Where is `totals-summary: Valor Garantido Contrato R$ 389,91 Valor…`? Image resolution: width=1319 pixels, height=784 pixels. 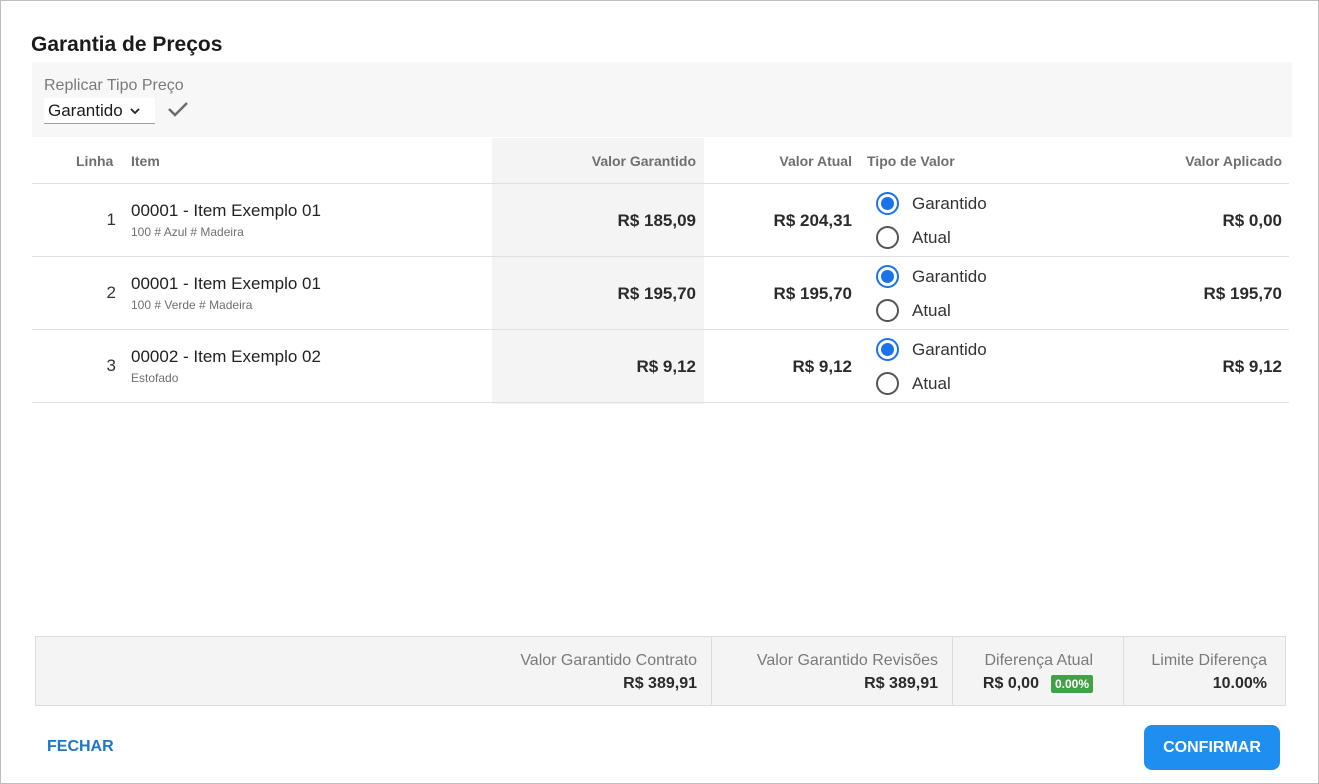
totals-summary: Valor Garantido Contrato R$ 389,91 Valor… is located at coordinates (660, 671).